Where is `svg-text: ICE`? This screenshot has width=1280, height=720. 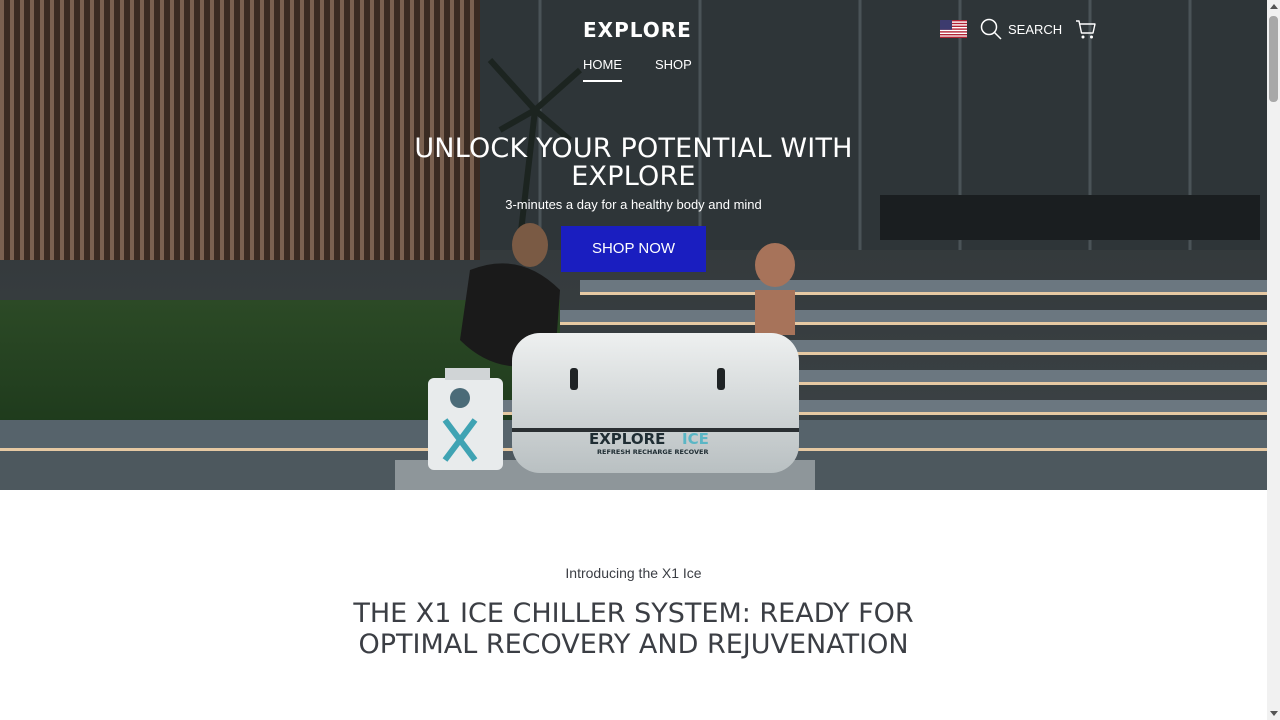 svg-text: ICE is located at coordinates (695, 439).